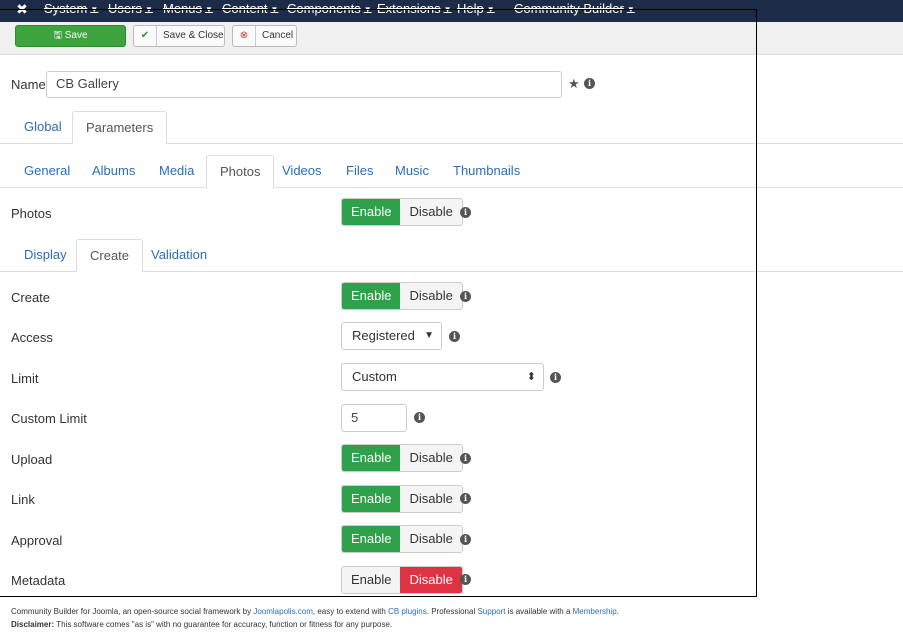 Image resolution: width=903 pixels, height=633 pixels. I want to click on tab-parameters: Parameters, so click(120, 127).